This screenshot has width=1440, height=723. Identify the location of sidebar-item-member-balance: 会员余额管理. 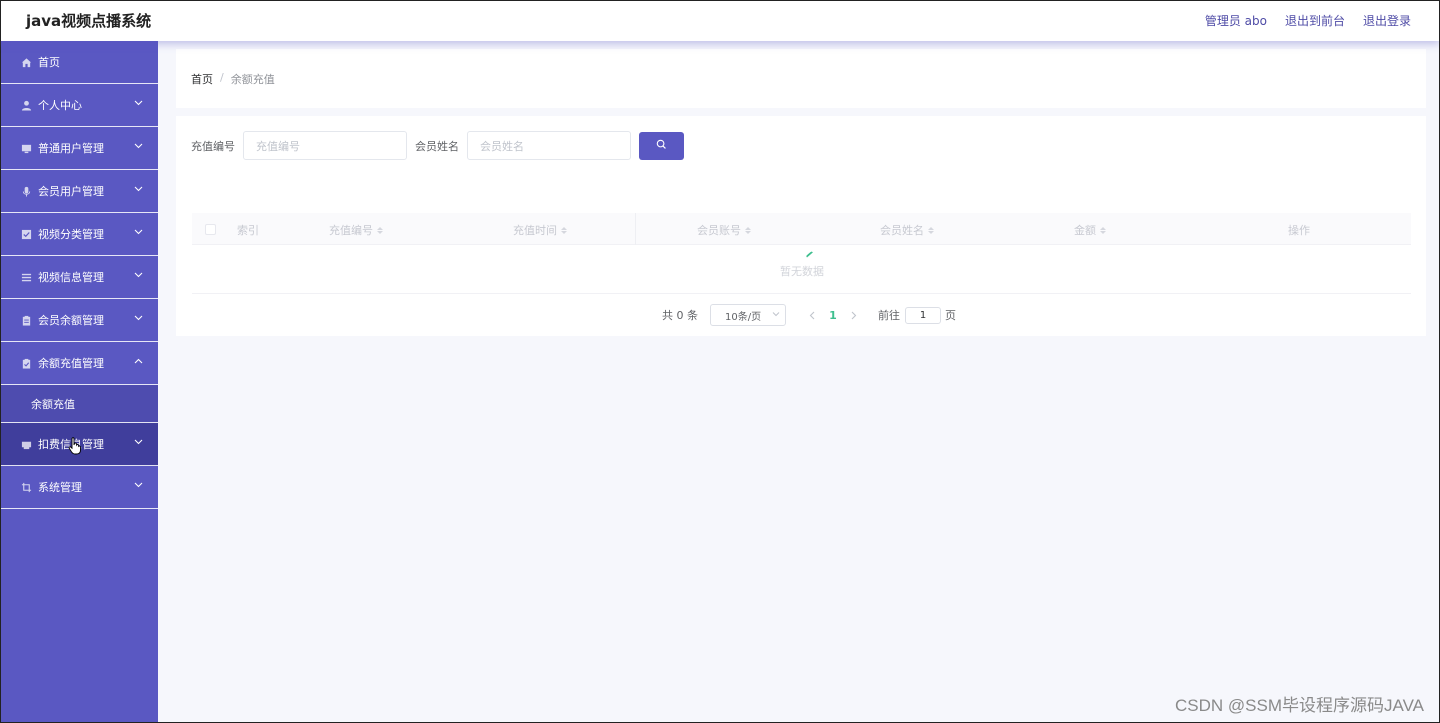
(79, 320).